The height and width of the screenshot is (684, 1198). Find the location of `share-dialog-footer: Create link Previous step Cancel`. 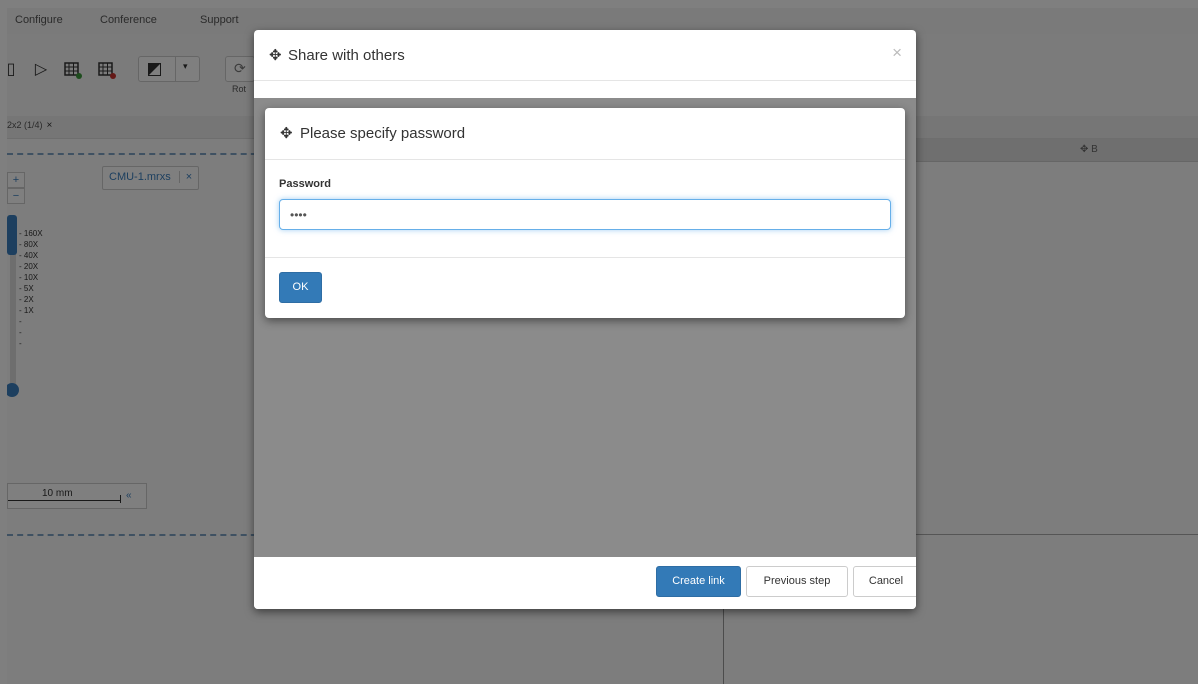

share-dialog-footer: Create link Previous step Cancel is located at coordinates (585, 583).